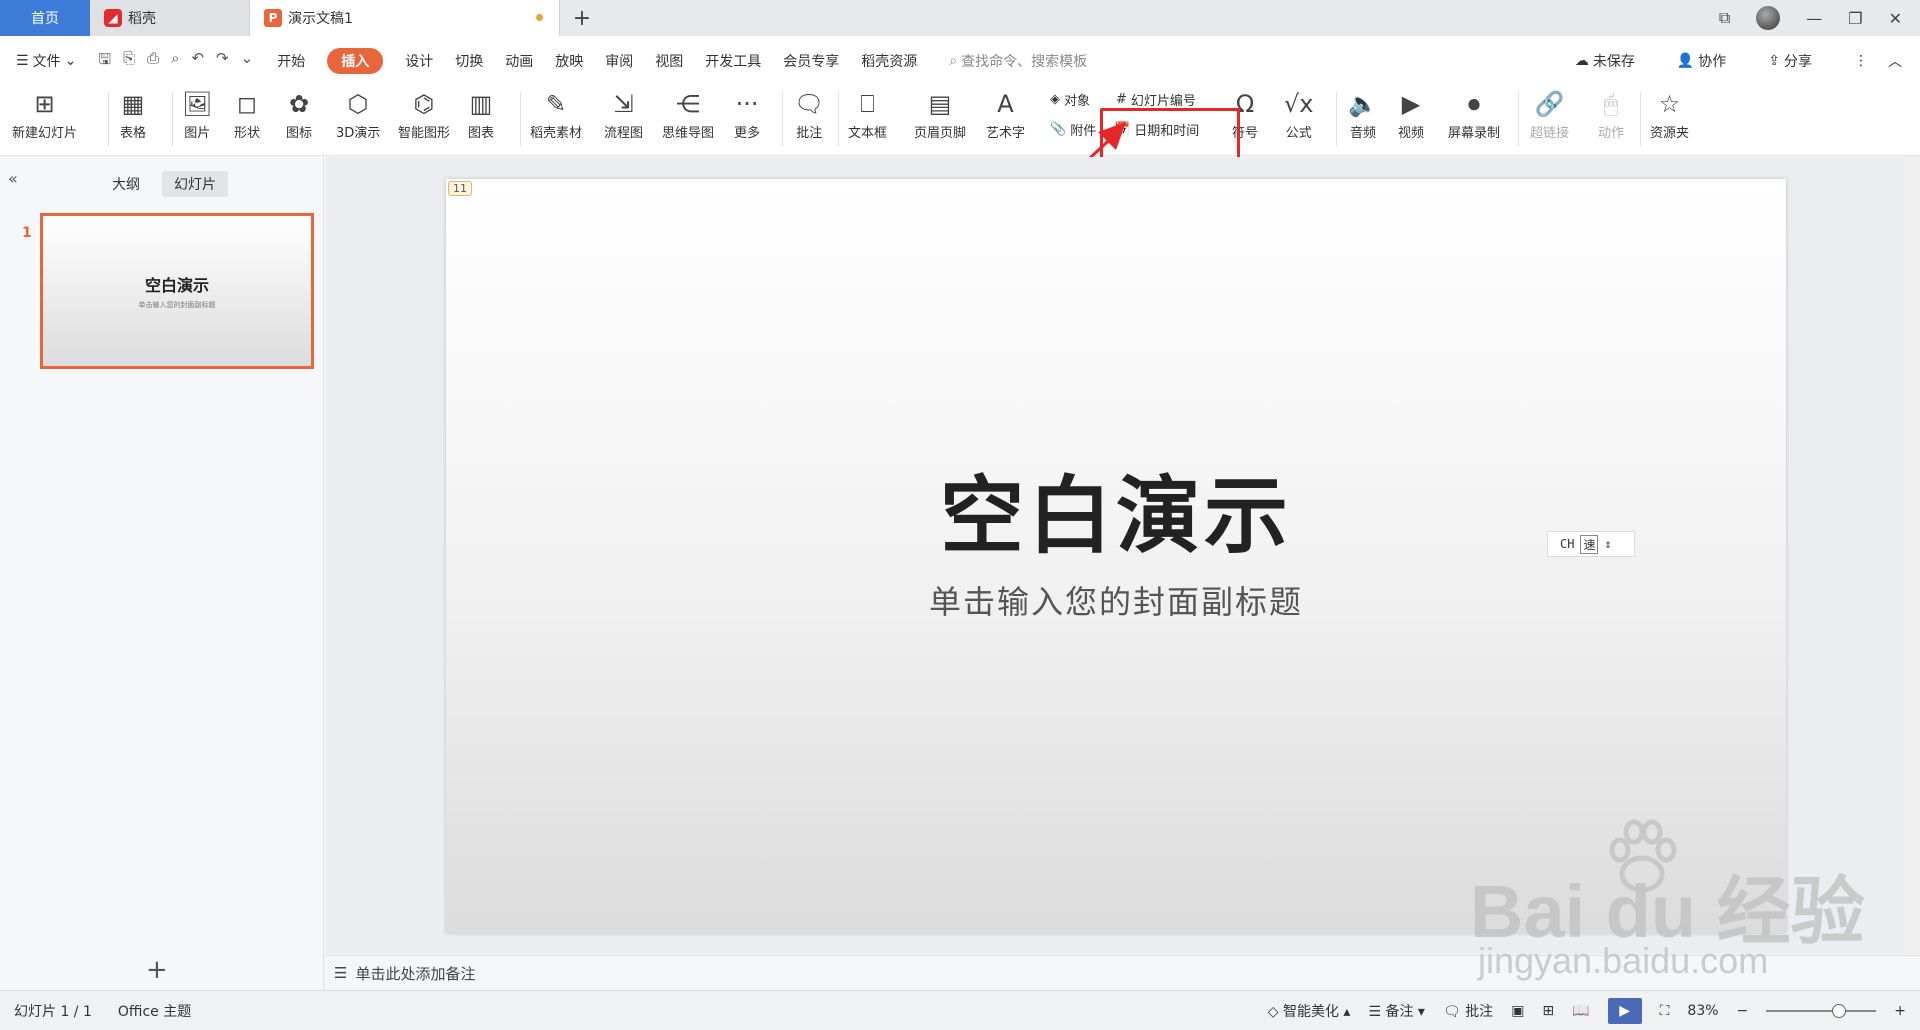  I want to click on screen-record-button: ⏺ 屏幕录制, so click(1474, 113).